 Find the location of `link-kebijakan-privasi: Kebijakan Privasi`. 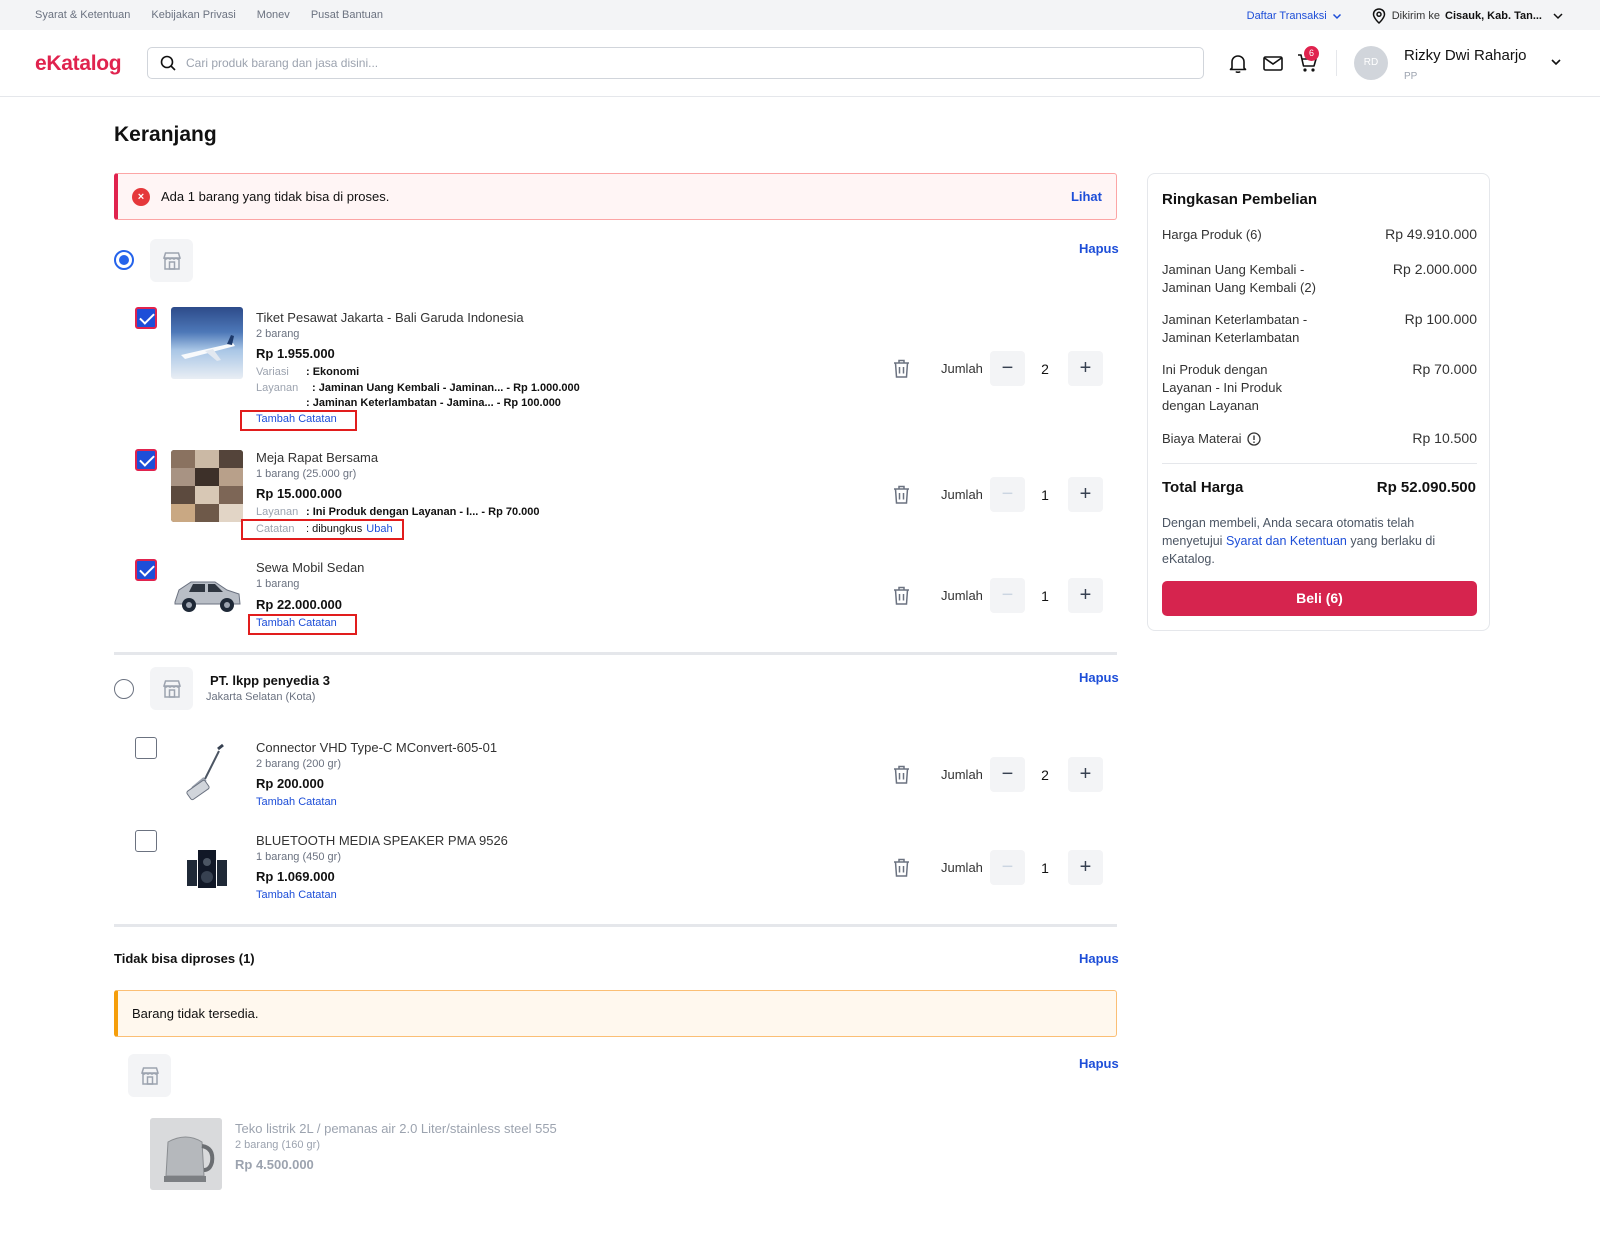

link-kebijakan-privasi: Kebijakan Privasi is located at coordinates (193, 15).